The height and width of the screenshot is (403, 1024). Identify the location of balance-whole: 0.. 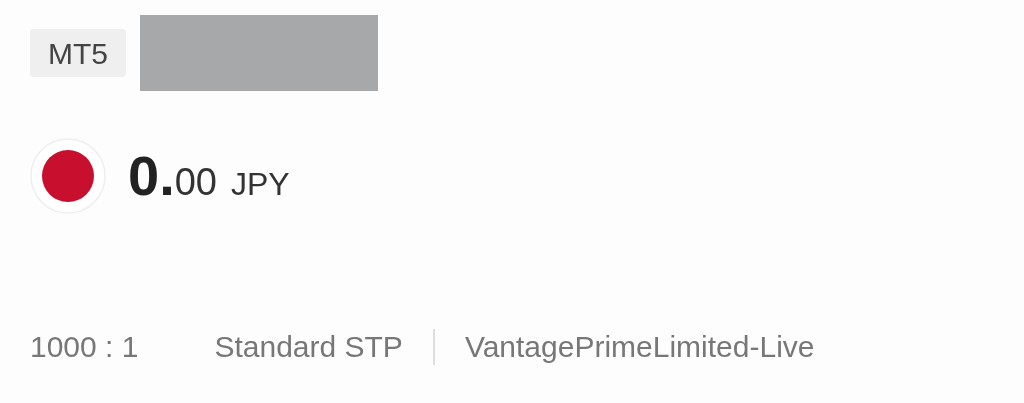
(151, 176).